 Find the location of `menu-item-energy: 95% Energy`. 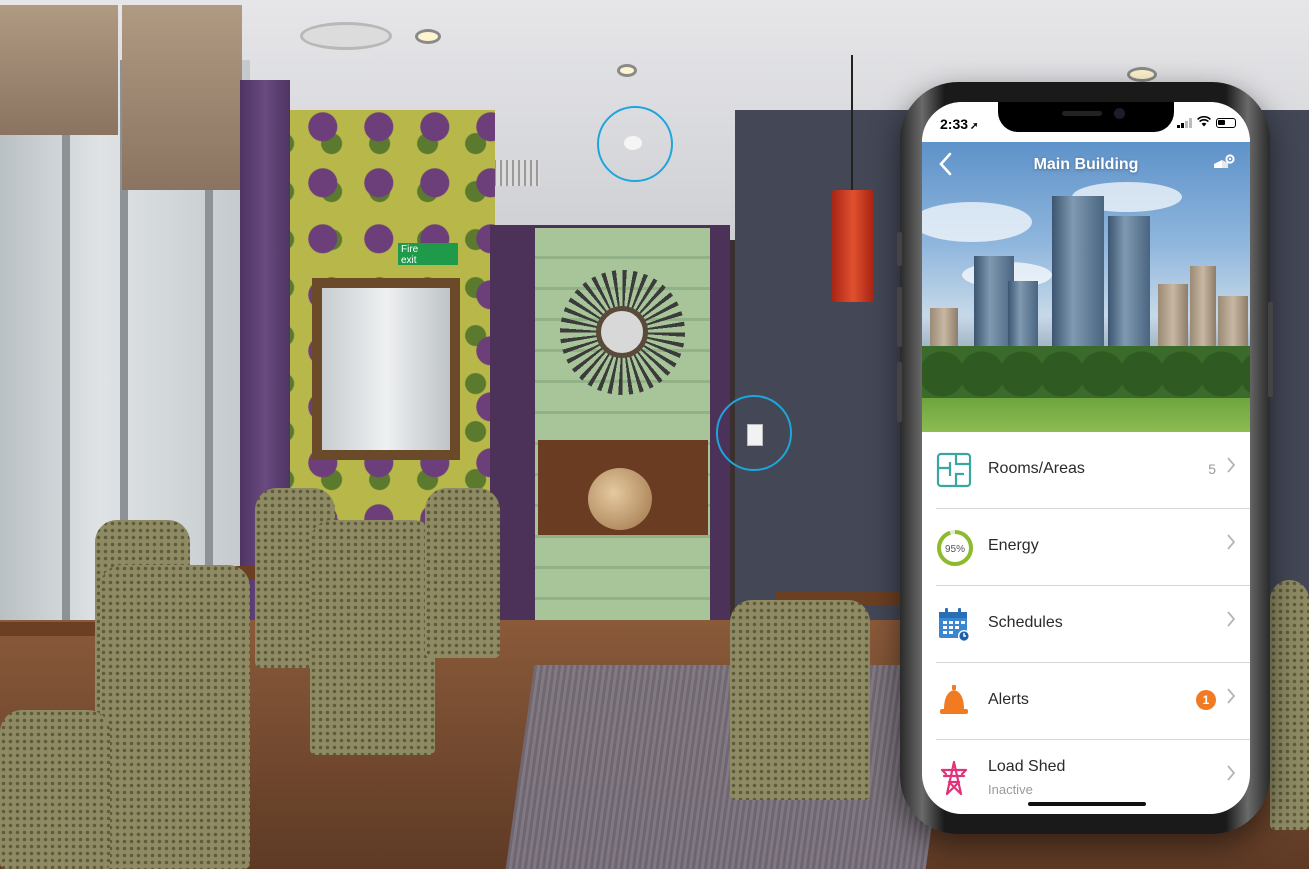

menu-item-energy: 95% Energy is located at coordinates (1093, 547).